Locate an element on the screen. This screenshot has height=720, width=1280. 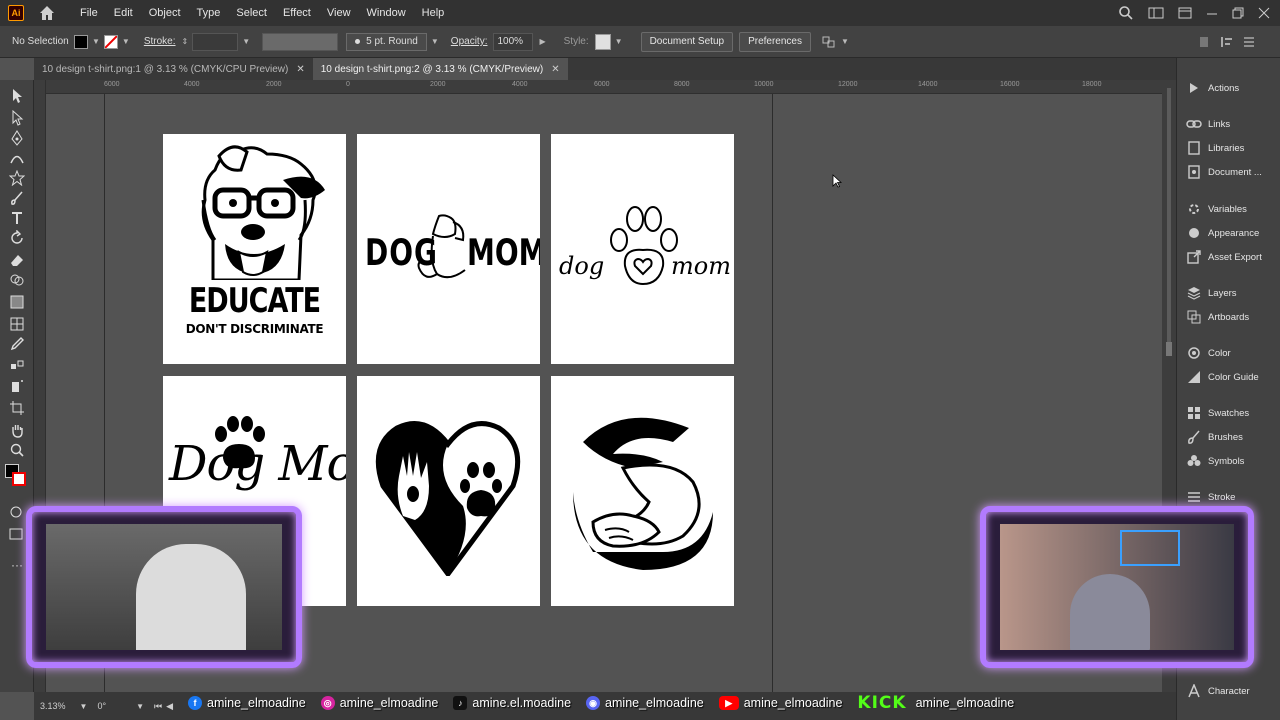
panel-color: Color is located at coordinates (1228, 353).